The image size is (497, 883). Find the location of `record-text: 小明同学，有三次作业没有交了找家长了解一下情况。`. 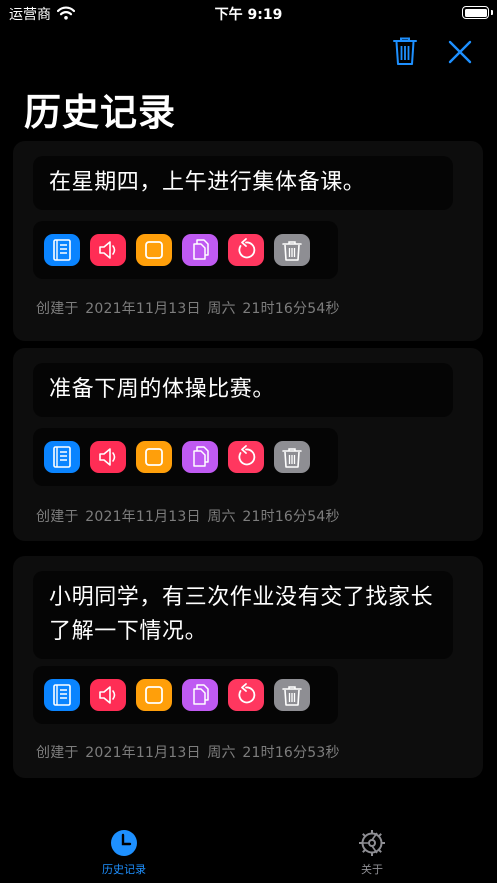

record-text: 小明同学，有三次作业没有交了找家长了解一下情况。 is located at coordinates (243, 615).